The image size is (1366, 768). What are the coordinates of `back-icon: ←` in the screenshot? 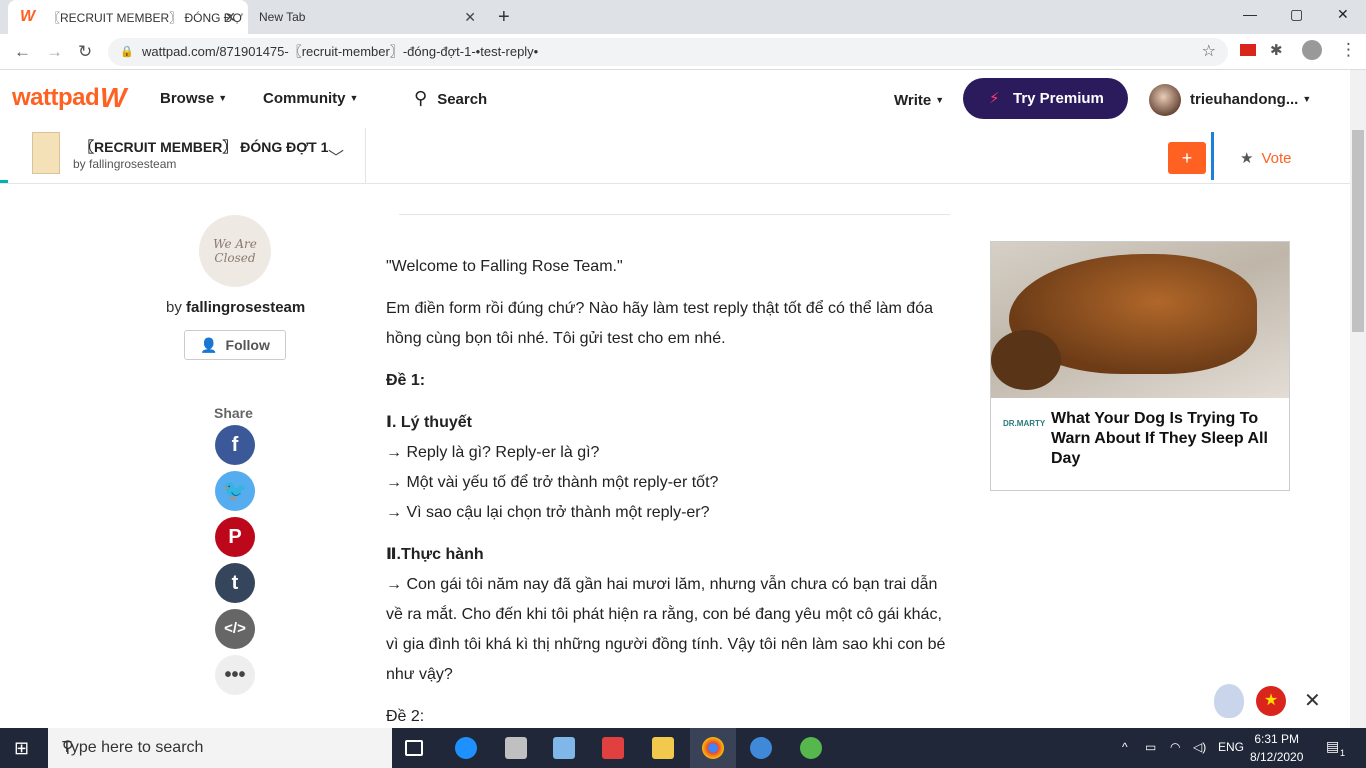 It's located at (22, 52).